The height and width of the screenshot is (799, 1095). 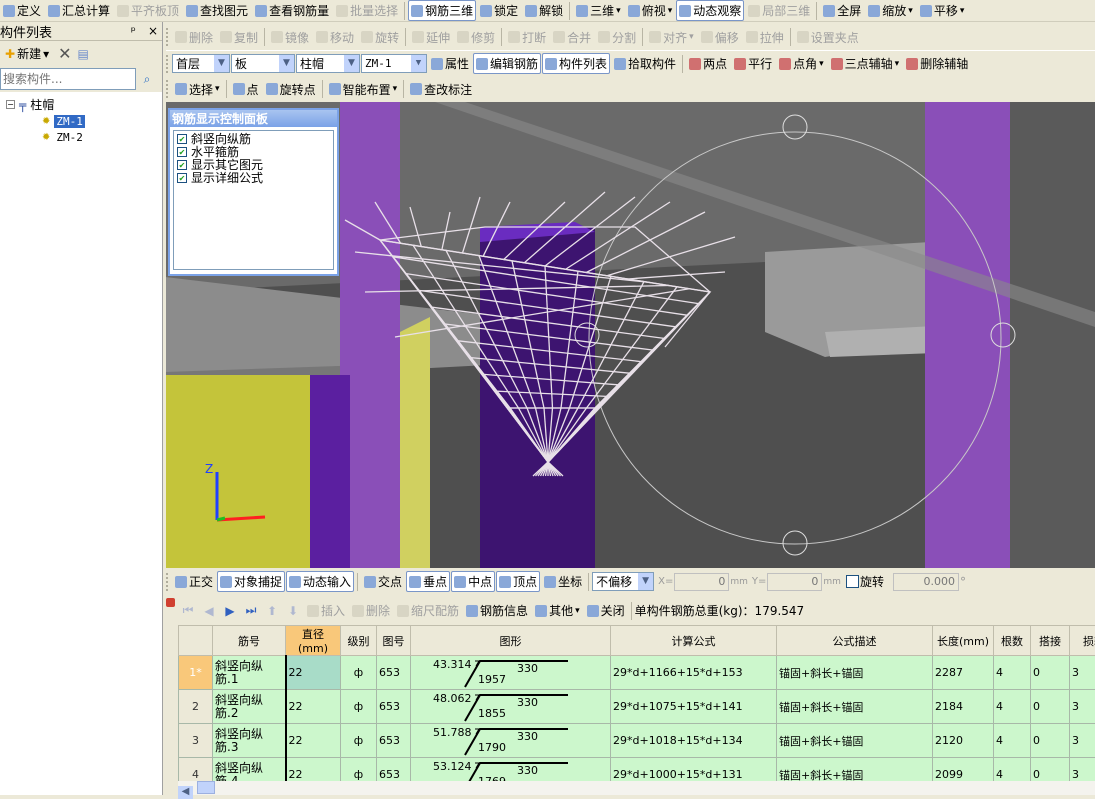 I want to click on edit-1-button: 复制, so click(x=239, y=37).